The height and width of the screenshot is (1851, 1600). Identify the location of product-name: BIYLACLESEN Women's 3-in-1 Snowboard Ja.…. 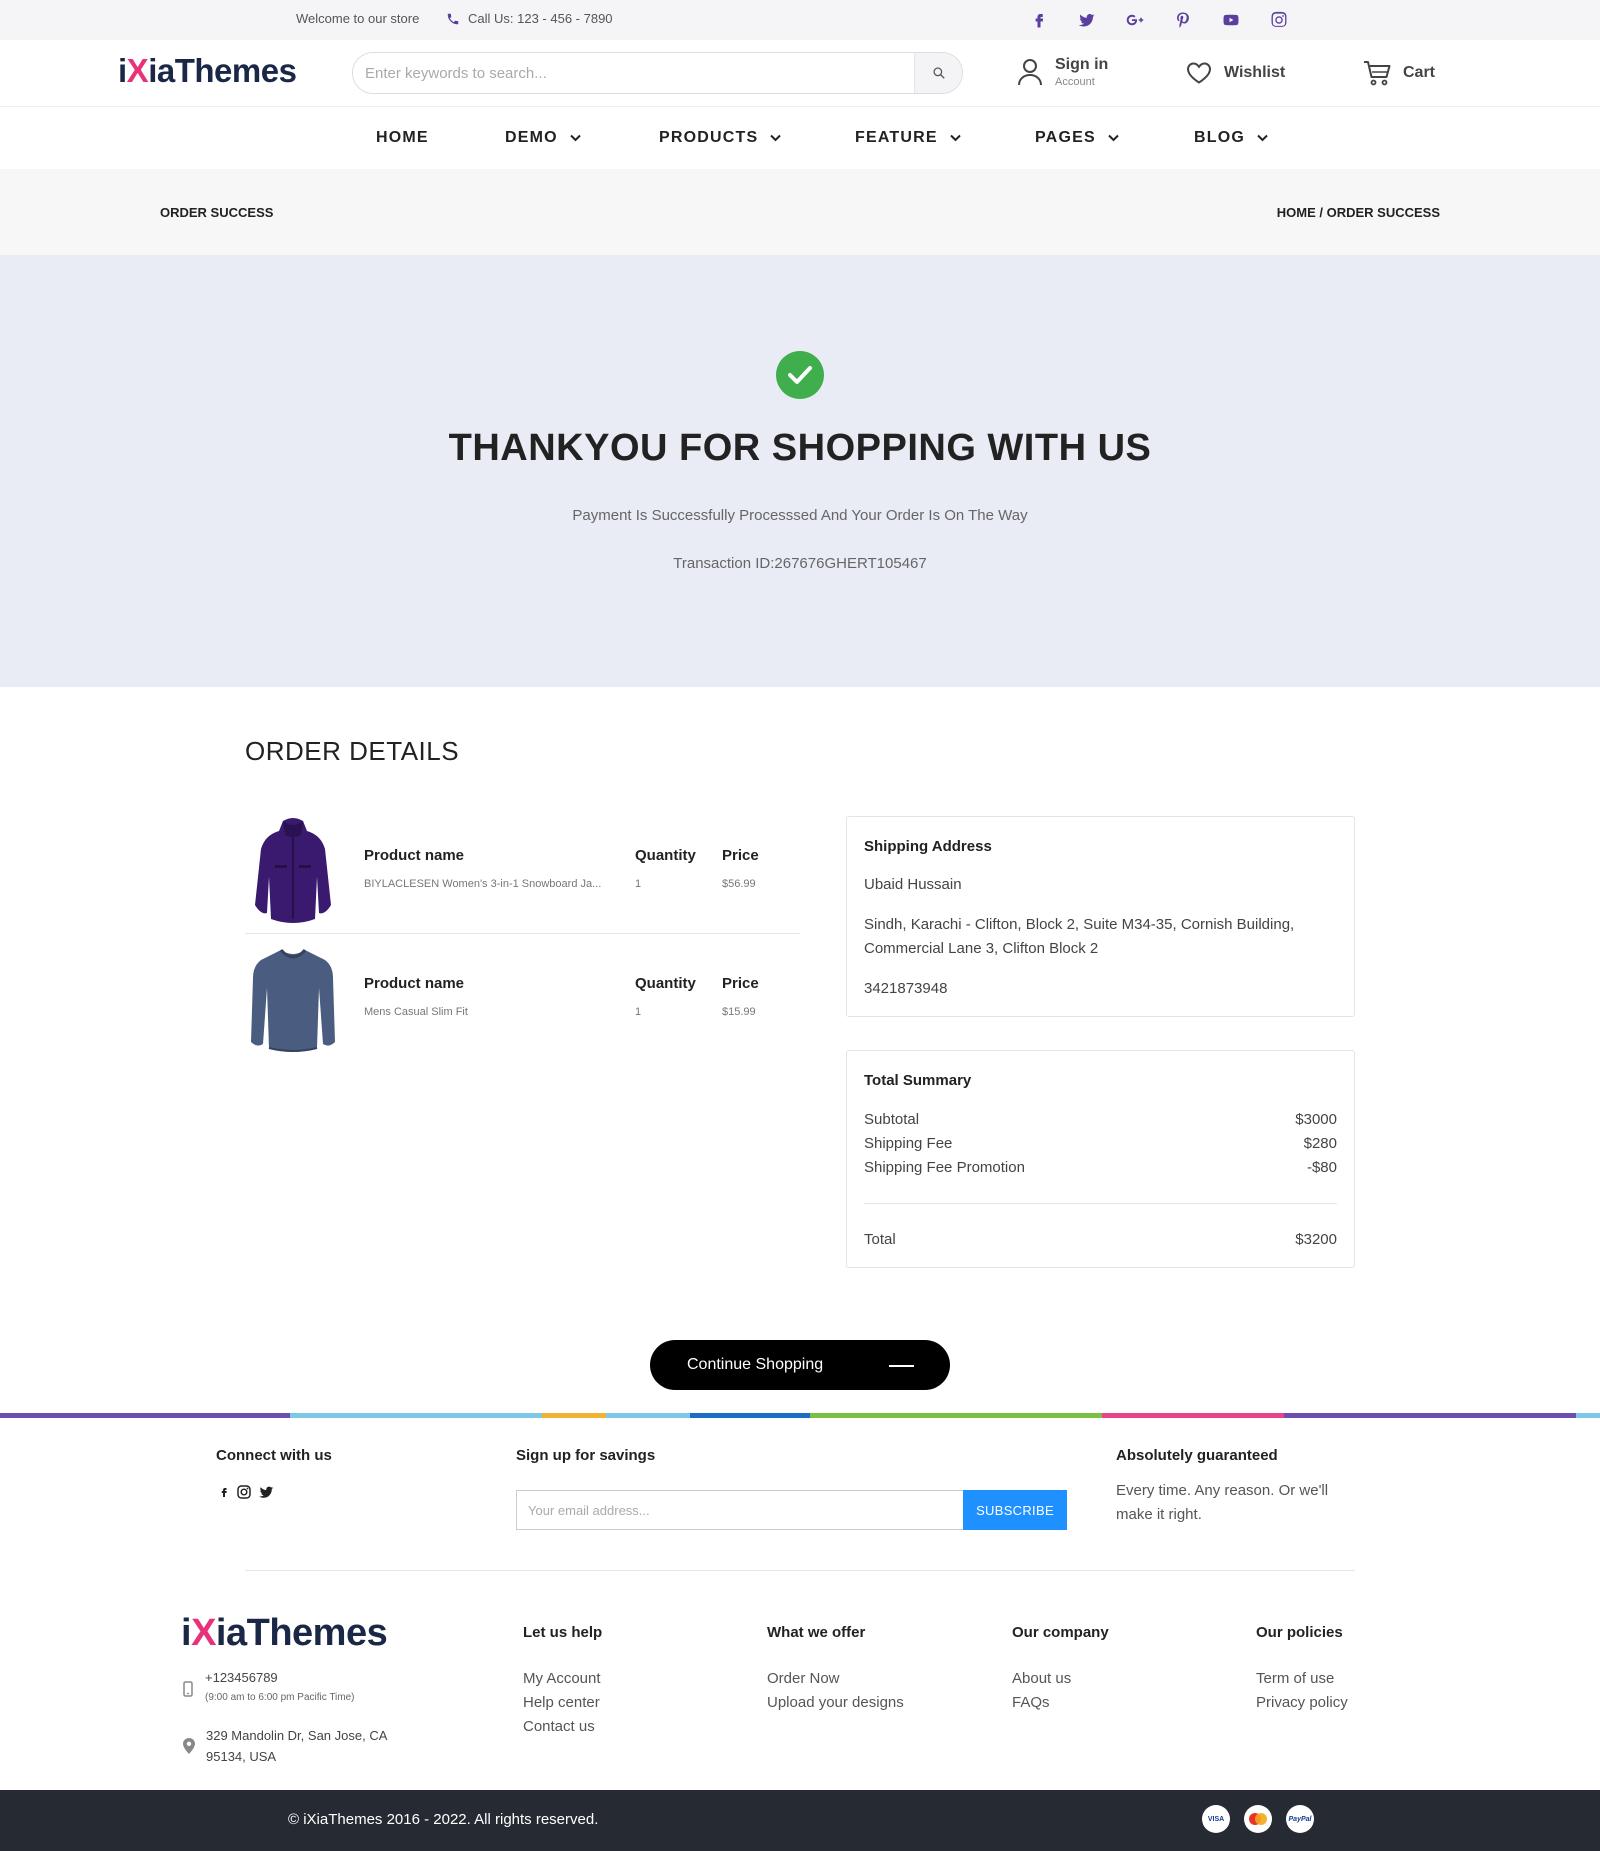
(499, 884).